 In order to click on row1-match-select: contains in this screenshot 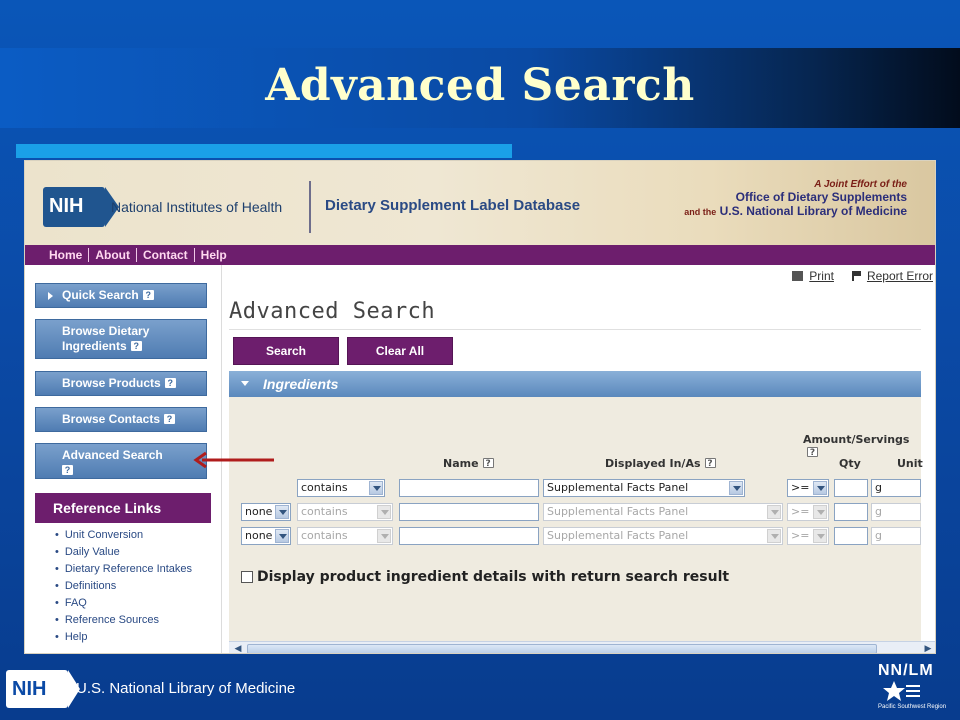, I will do `click(341, 488)`.